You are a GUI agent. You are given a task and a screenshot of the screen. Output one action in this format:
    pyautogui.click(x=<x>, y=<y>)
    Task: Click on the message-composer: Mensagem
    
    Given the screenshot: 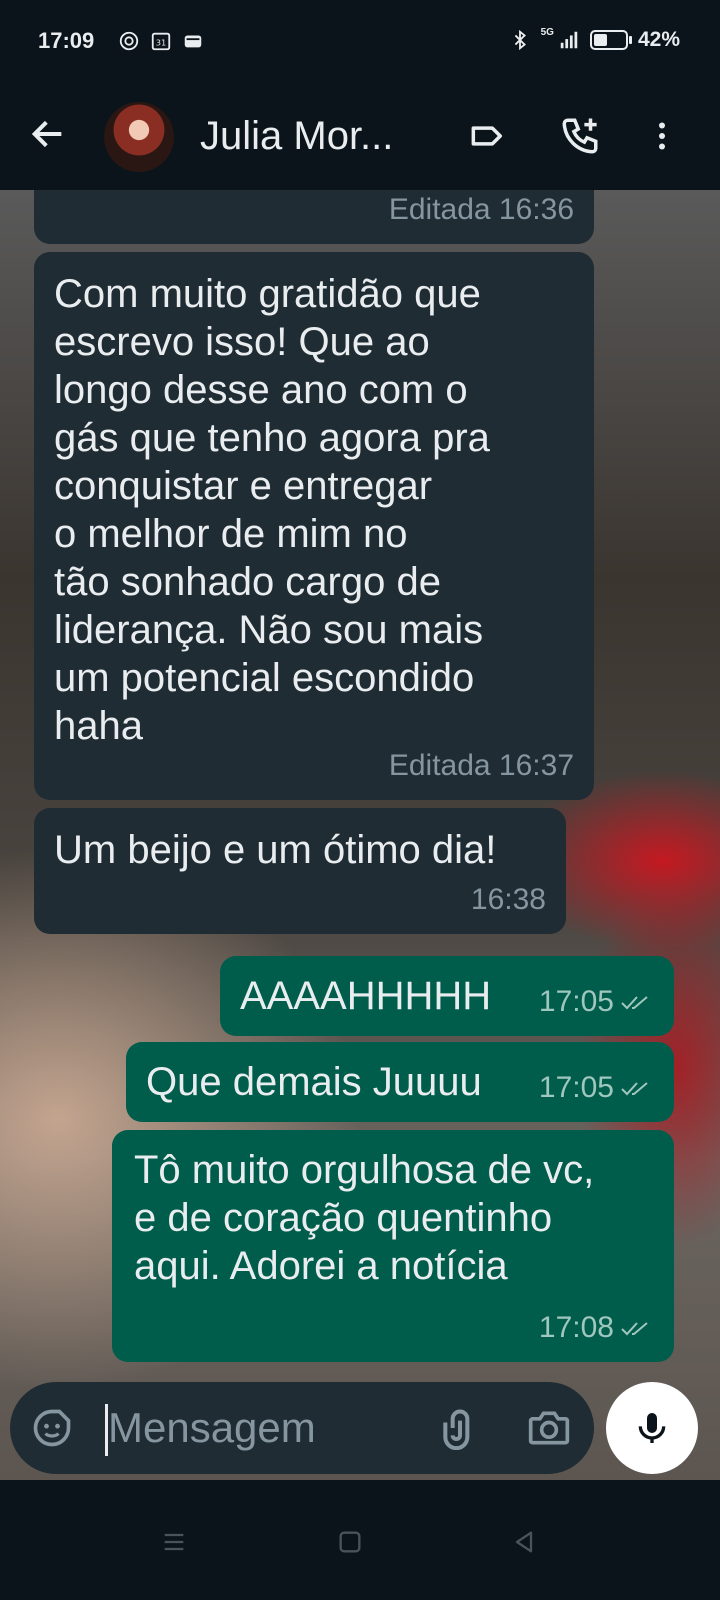 What is the action you would take?
    pyautogui.click(x=302, y=1428)
    